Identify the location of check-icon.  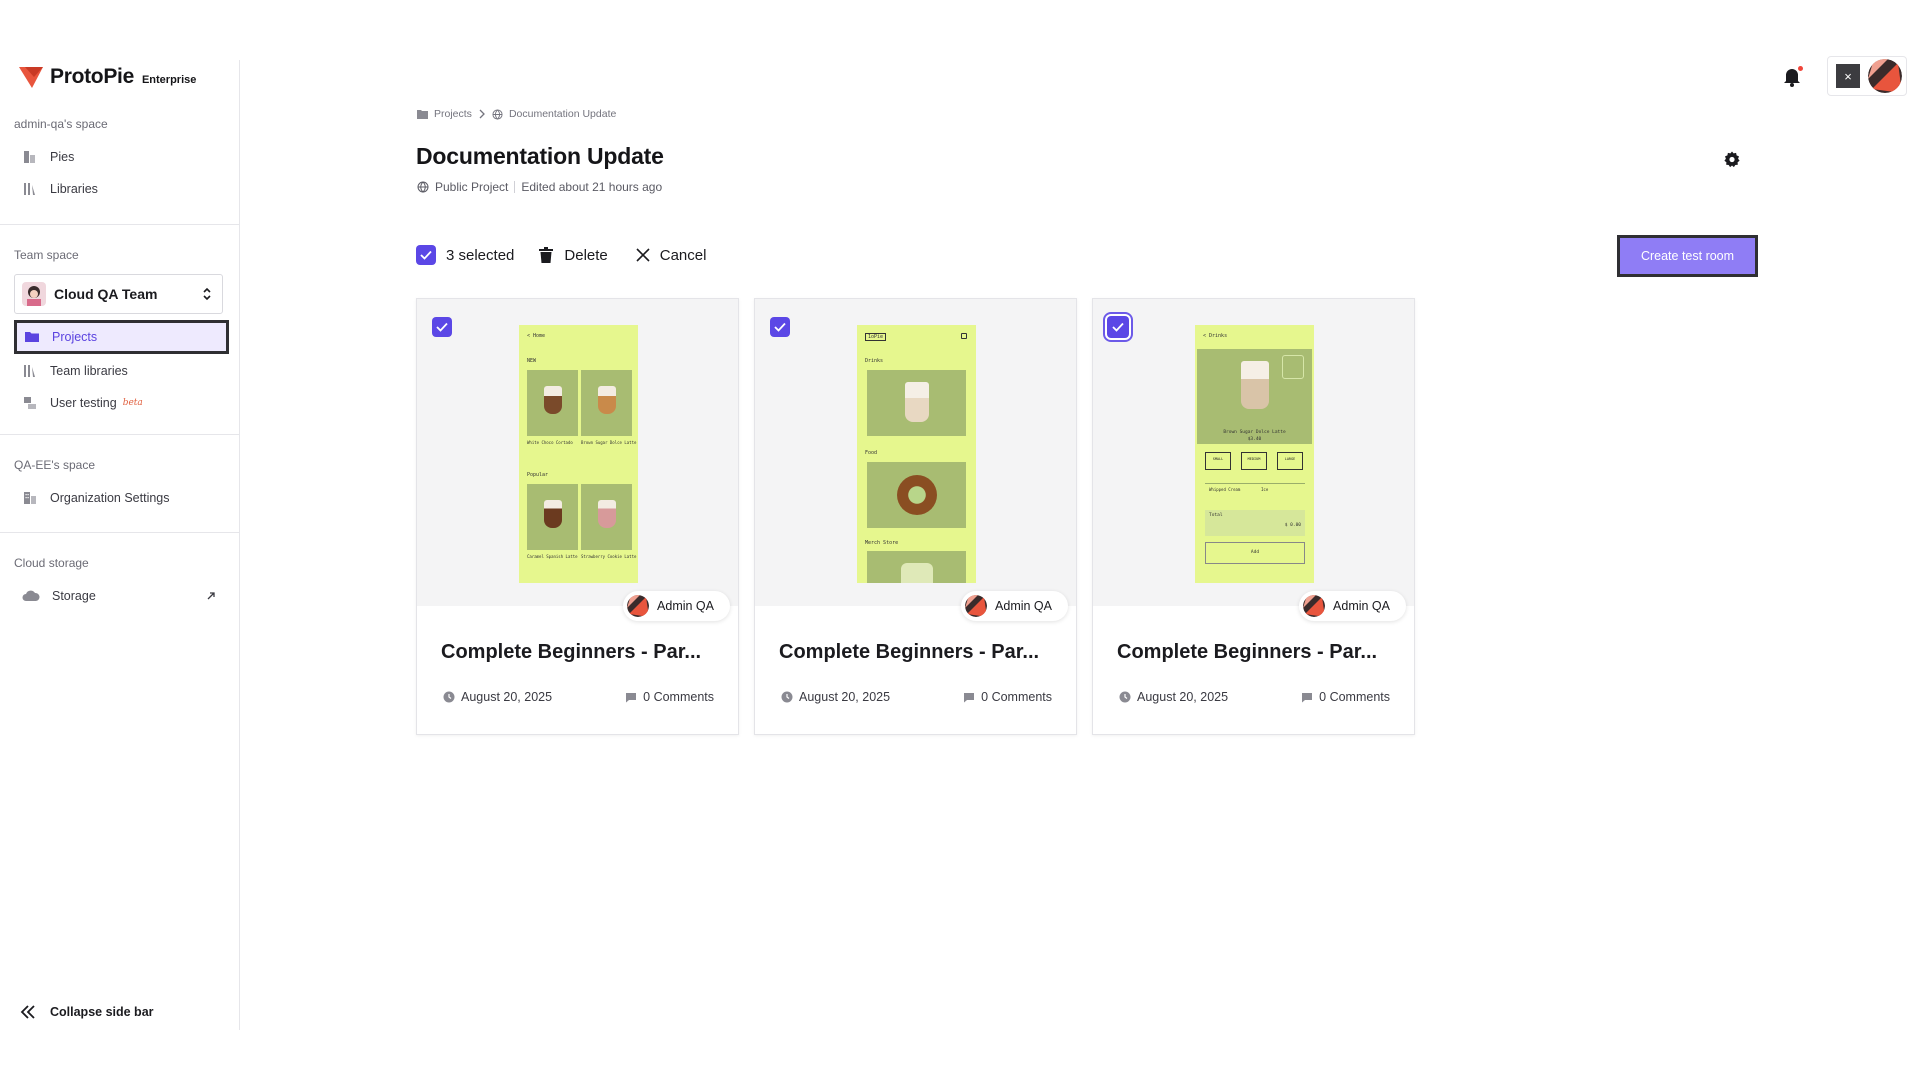
(1118, 327).